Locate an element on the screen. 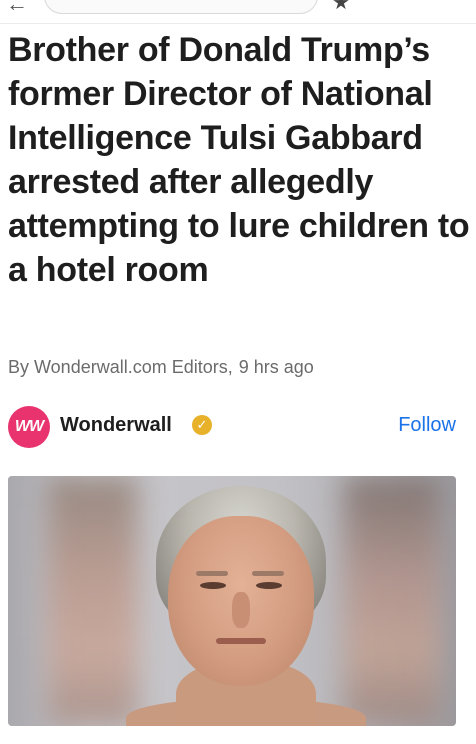  byline-timestamp: 9 hrs ago is located at coordinates (276, 367).